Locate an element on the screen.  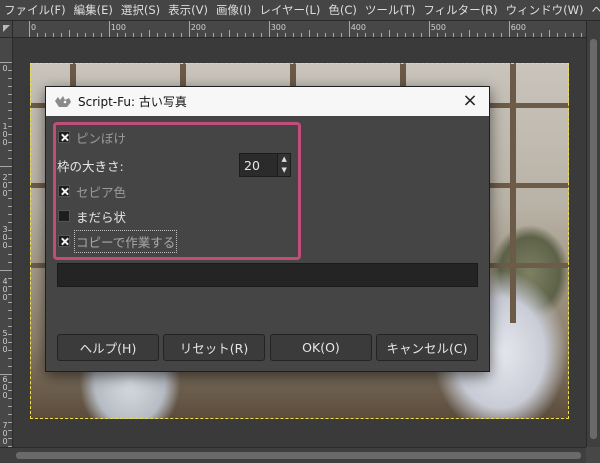
ruler-label: |600 is located at coordinates (517, 27).